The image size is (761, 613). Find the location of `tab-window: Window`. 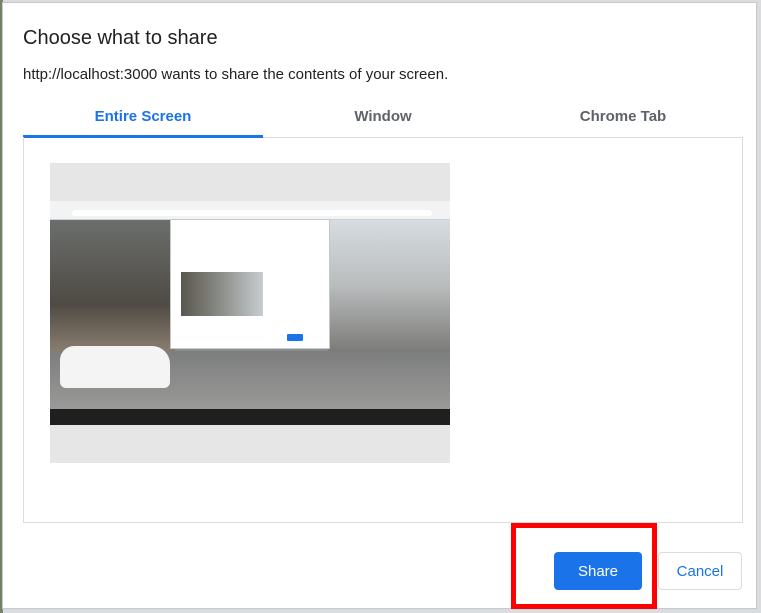

tab-window: Window is located at coordinates (383, 118).